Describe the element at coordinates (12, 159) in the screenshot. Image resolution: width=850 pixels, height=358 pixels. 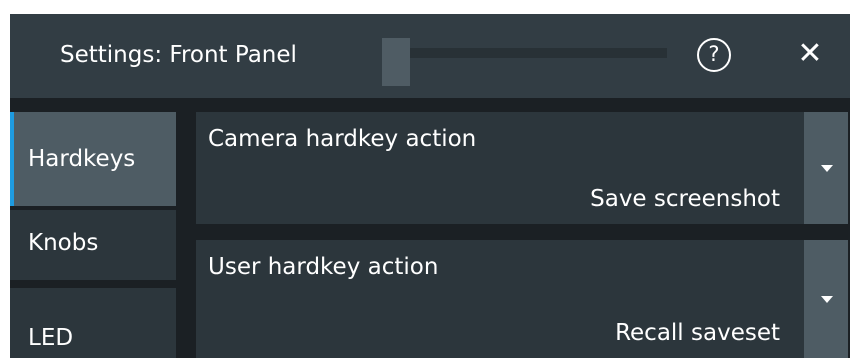
I see `active-tab-indicator` at that location.